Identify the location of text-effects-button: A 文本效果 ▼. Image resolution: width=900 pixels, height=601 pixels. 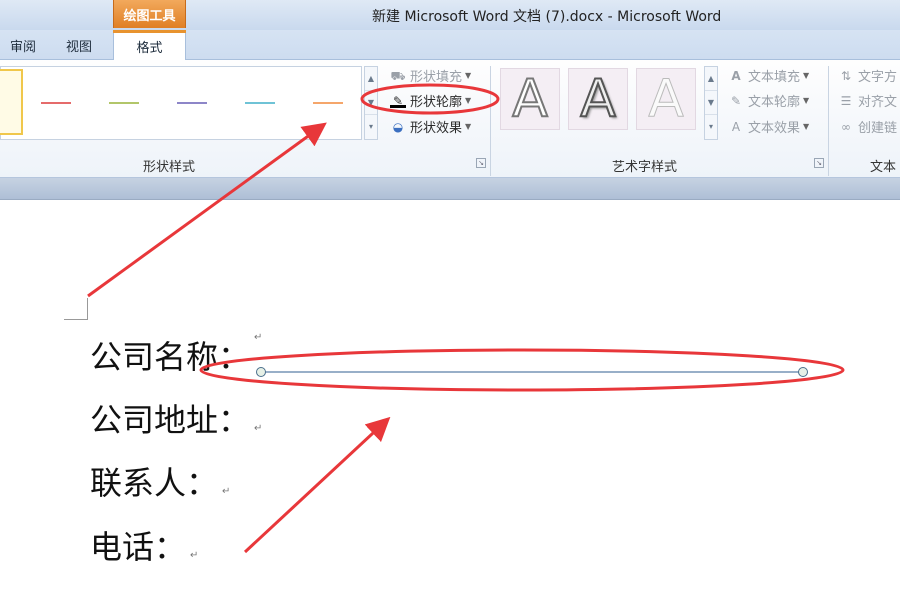
(769, 127).